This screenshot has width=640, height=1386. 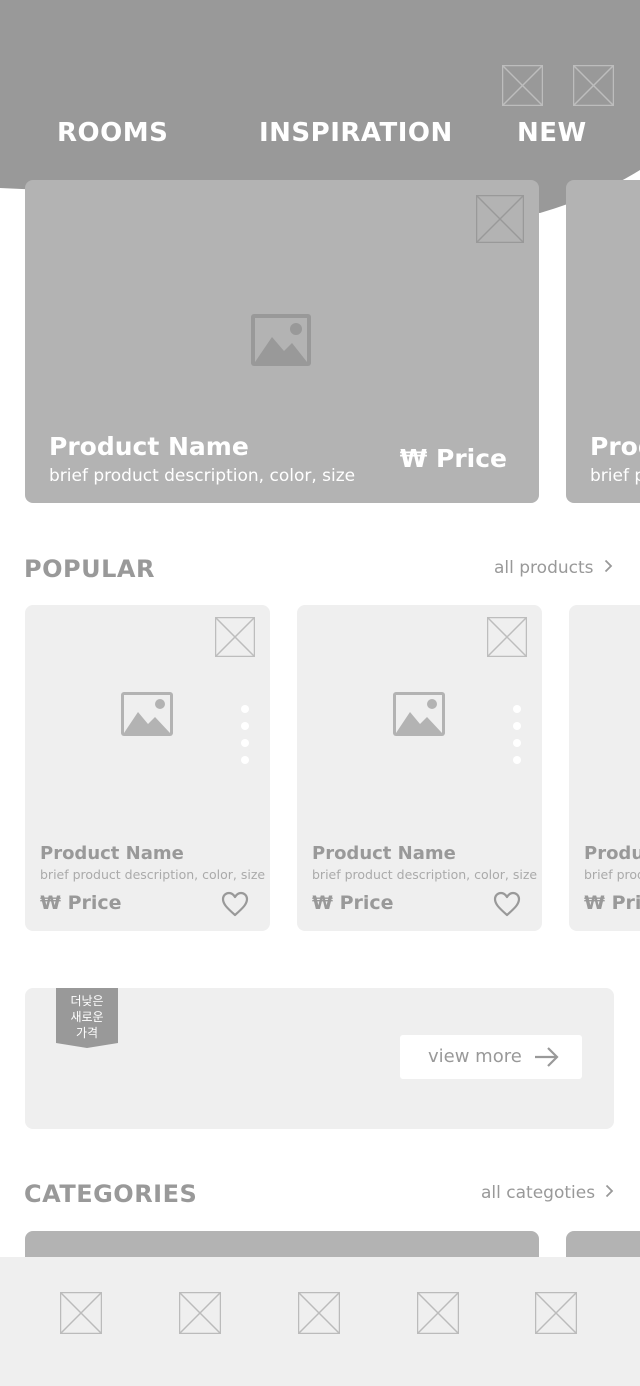 I want to click on popular-title: POPULAR, so click(x=89, y=569).